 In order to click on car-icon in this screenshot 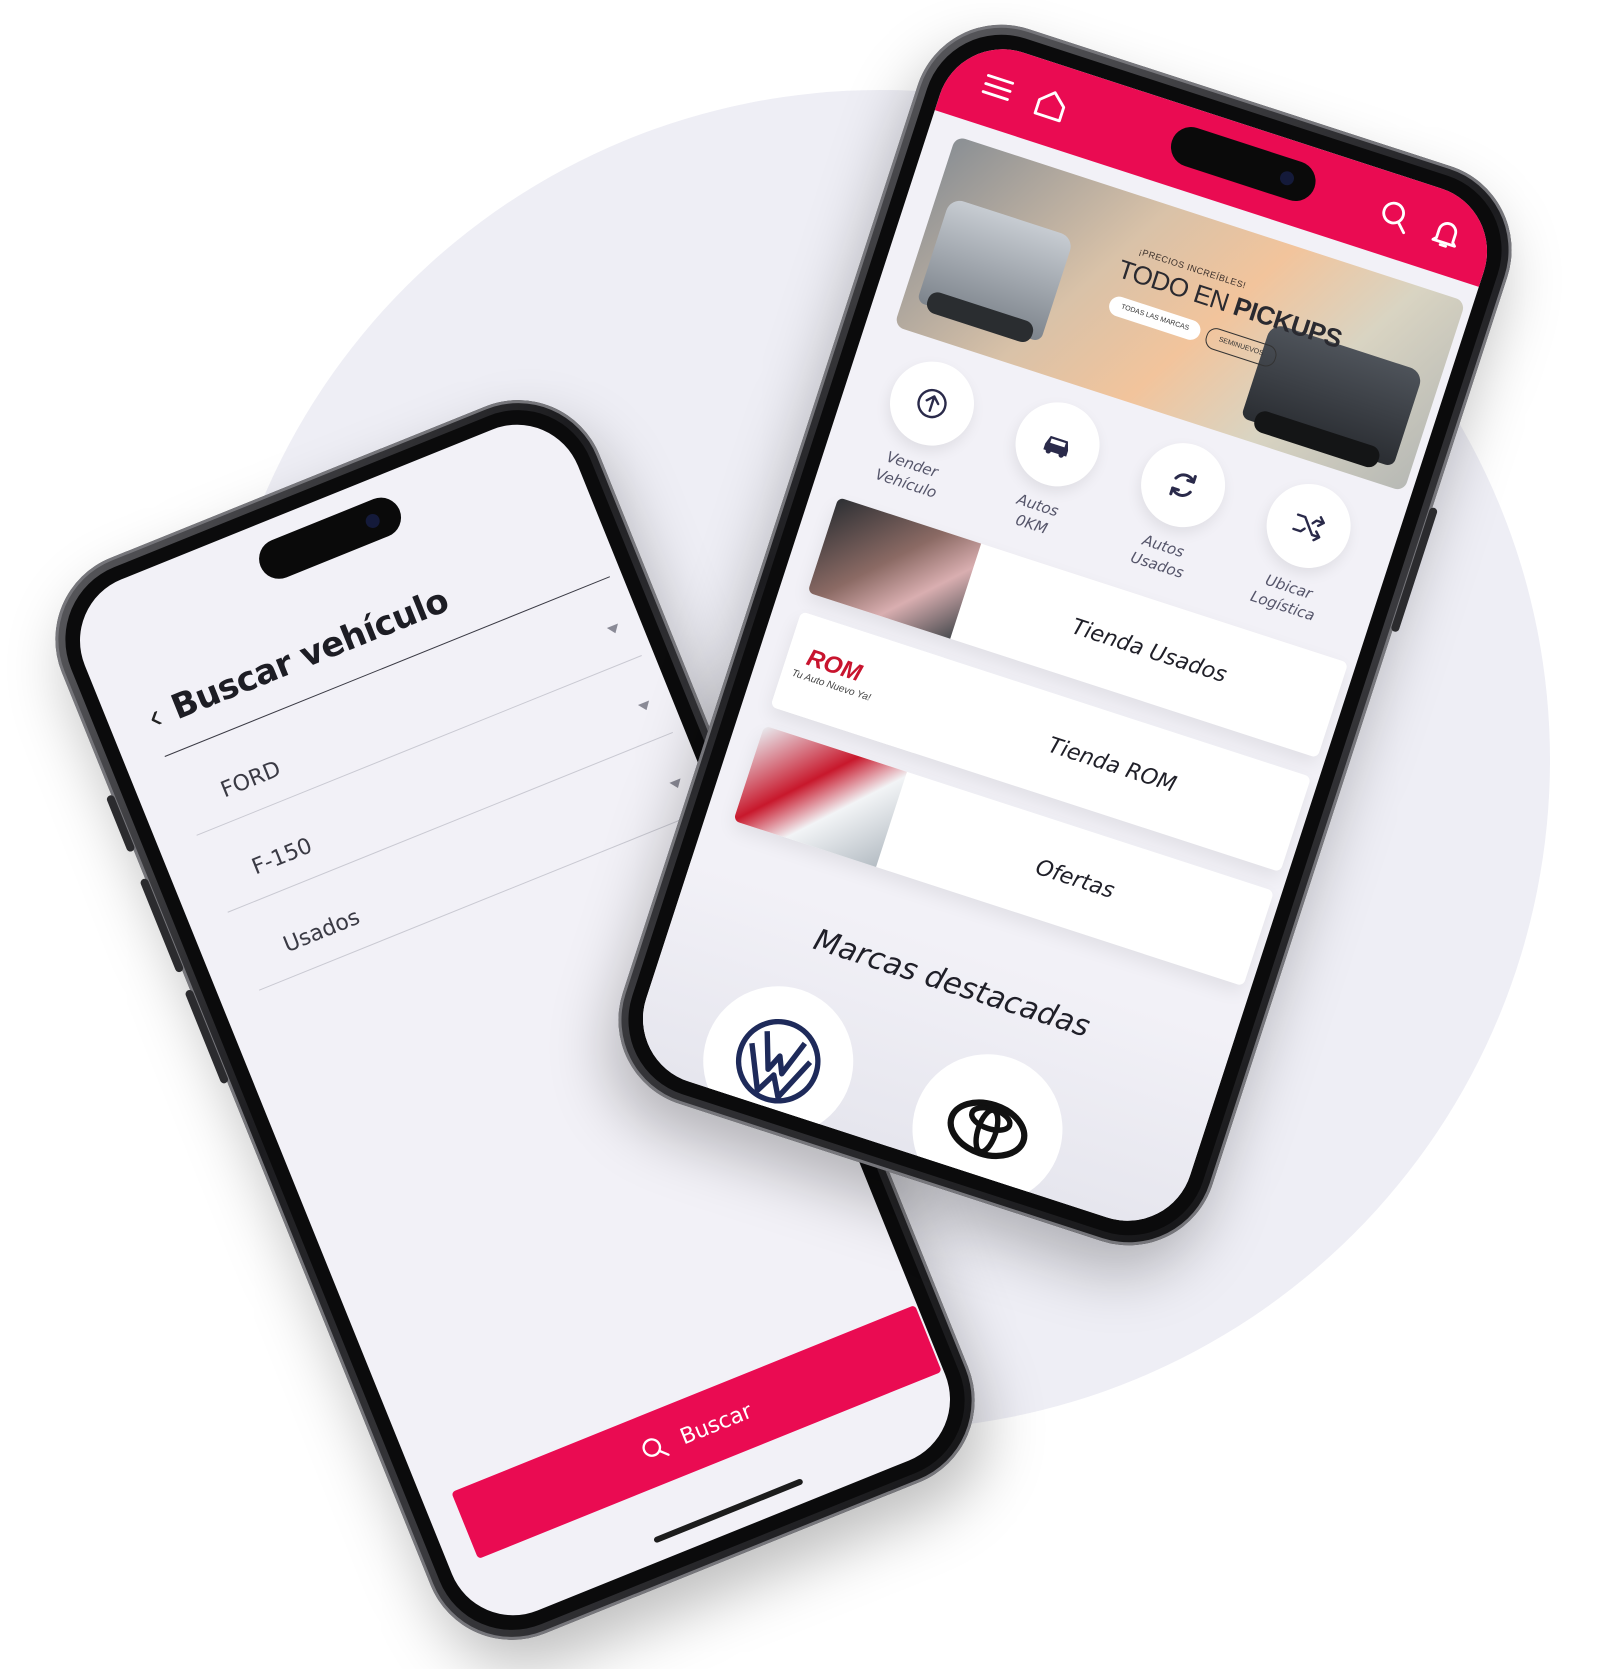, I will do `click(1056, 446)`.